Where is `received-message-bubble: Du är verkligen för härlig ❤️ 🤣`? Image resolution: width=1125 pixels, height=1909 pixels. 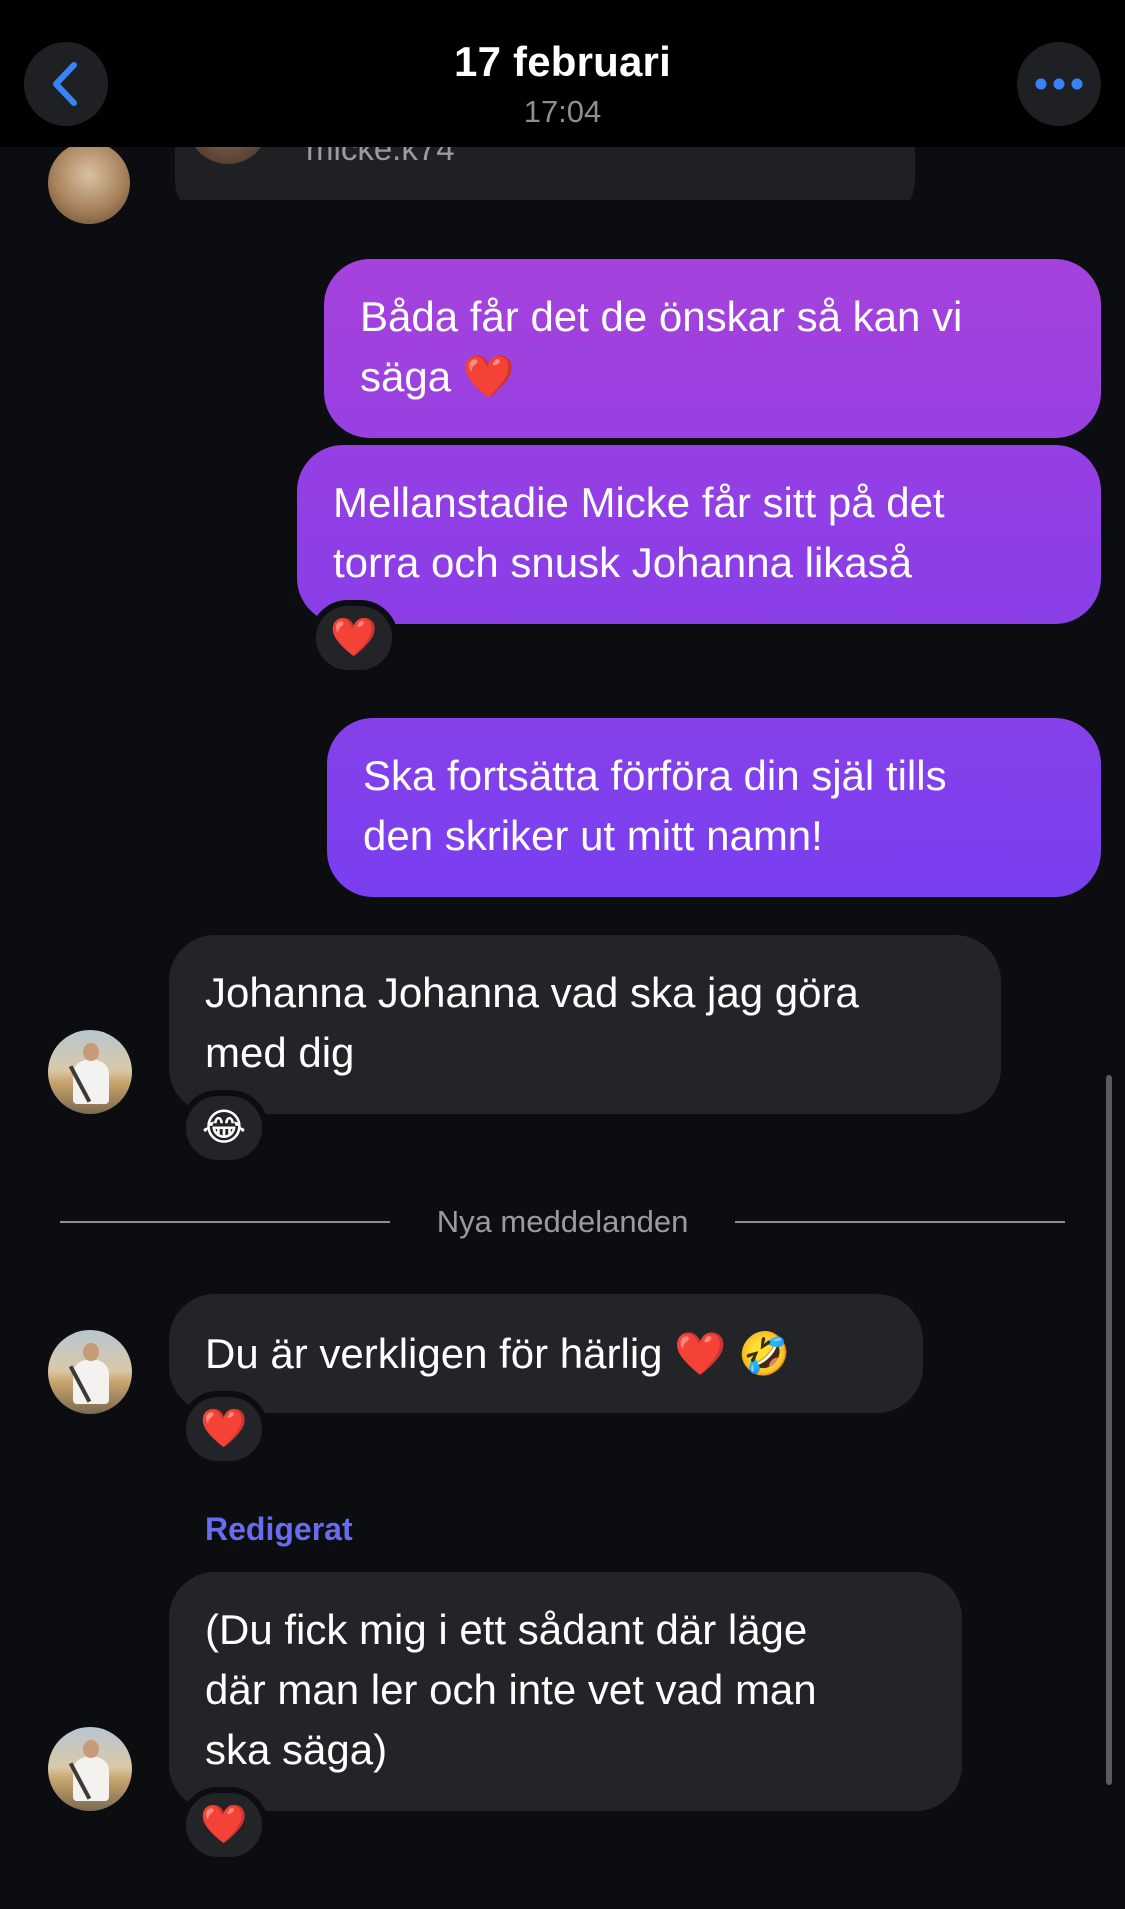 received-message-bubble: Du är verkligen för härlig ❤️ 🤣 is located at coordinates (546, 1353).